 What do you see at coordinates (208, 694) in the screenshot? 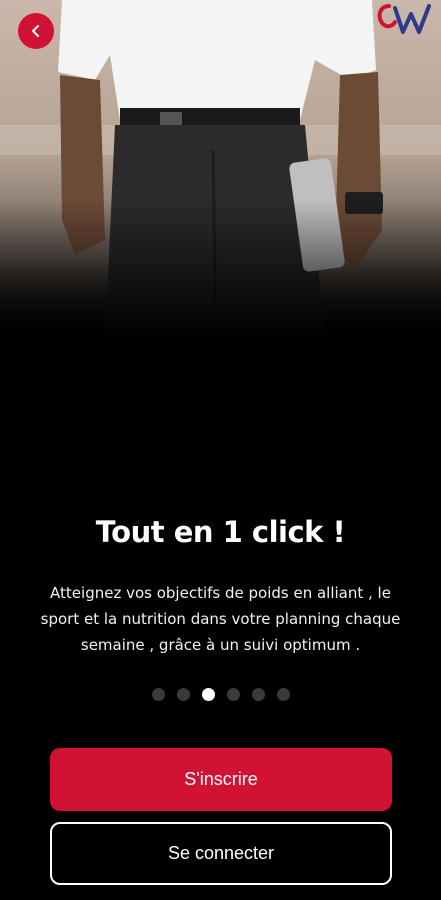
I see `pagination-dot-3-active` at bounding box center [208, 694].